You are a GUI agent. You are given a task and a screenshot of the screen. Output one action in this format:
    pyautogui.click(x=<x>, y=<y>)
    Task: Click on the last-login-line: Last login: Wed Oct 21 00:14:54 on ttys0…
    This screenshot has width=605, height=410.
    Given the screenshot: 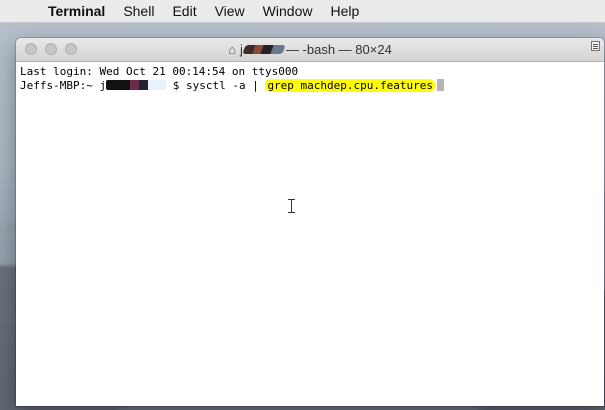 What is the action you would take?
    pyautogui.click(x=159, y=71)
    